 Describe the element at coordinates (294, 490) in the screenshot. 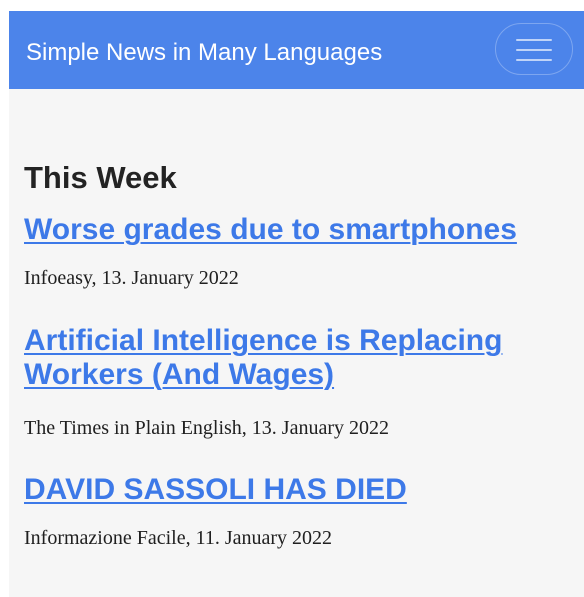

I see `article-title-link: DAVID SASSOLI HAS DIED` at that location.